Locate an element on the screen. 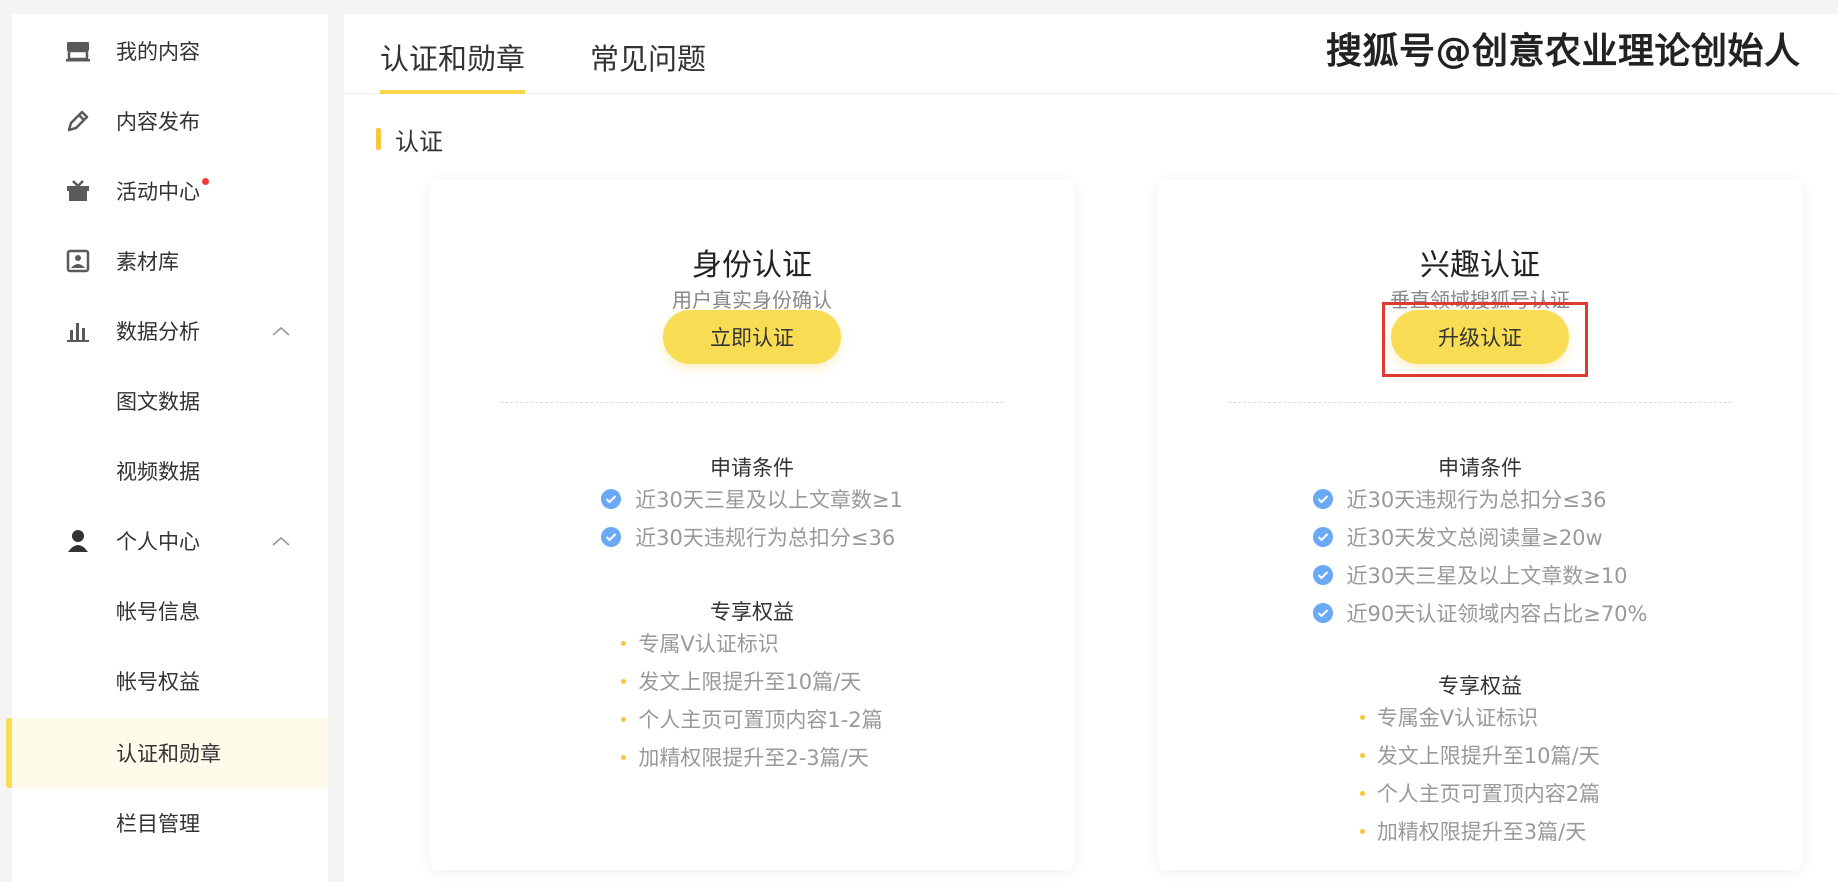  condition-text: 近30天三星及以上文章数≥10 is located at coordinates (1487, 576).